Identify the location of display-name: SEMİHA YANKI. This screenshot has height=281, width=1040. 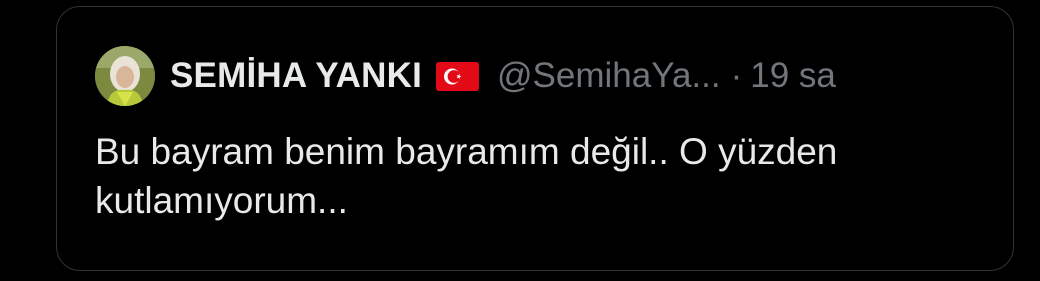
(296, 76).